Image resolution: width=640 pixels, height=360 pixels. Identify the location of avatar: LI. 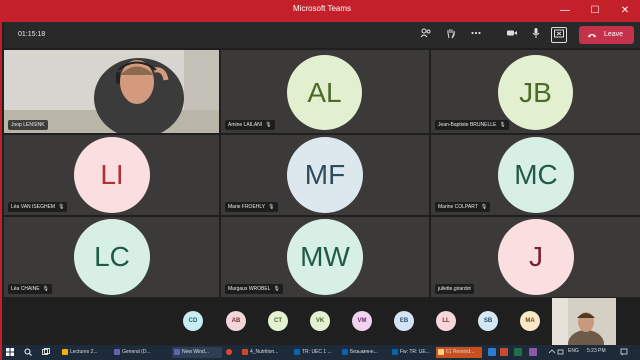
(112, 175).